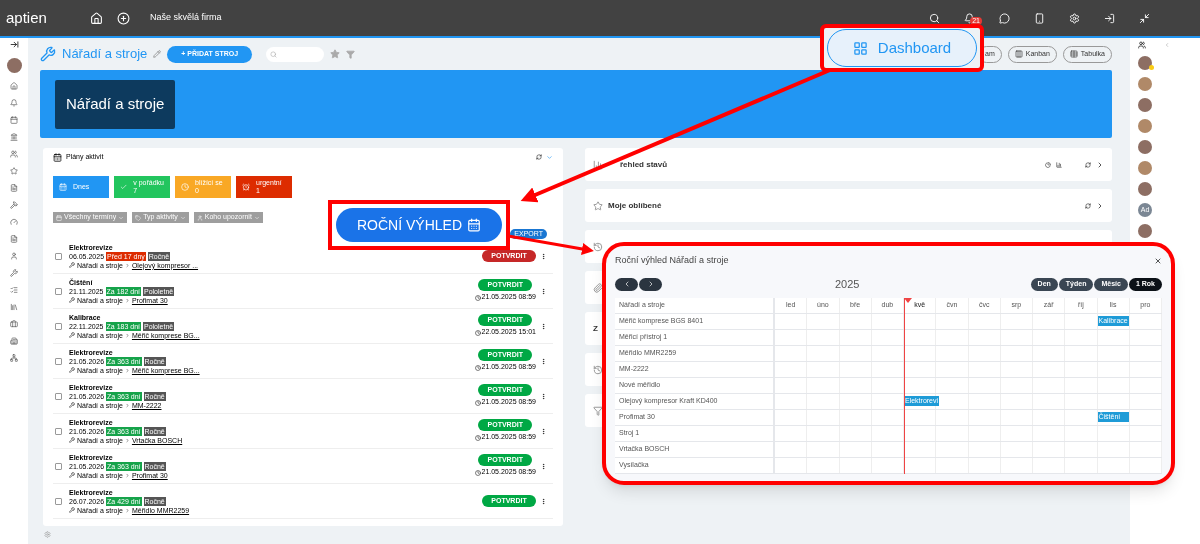  I want to click on banner-title: Nářadí a stroje, so click(115, 104).